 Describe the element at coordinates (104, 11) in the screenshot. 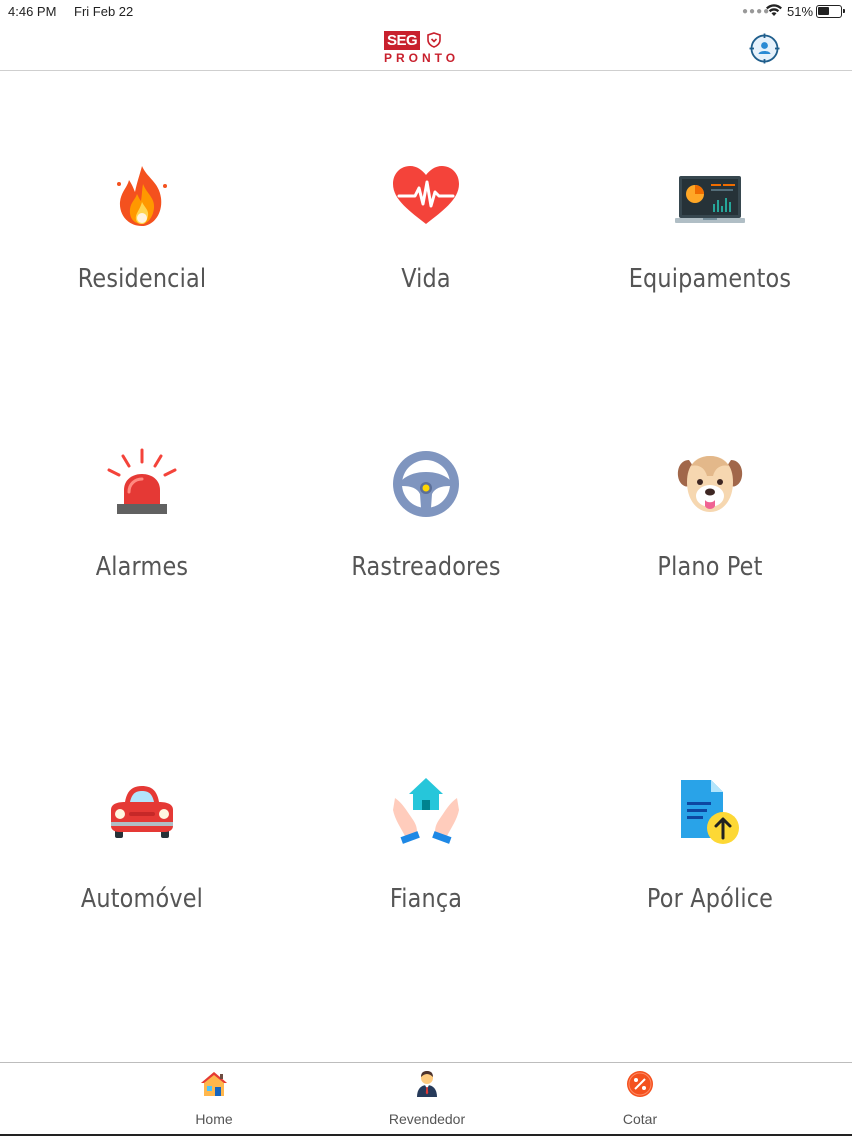

I see `status-date: Fri Feb 22` at that location.